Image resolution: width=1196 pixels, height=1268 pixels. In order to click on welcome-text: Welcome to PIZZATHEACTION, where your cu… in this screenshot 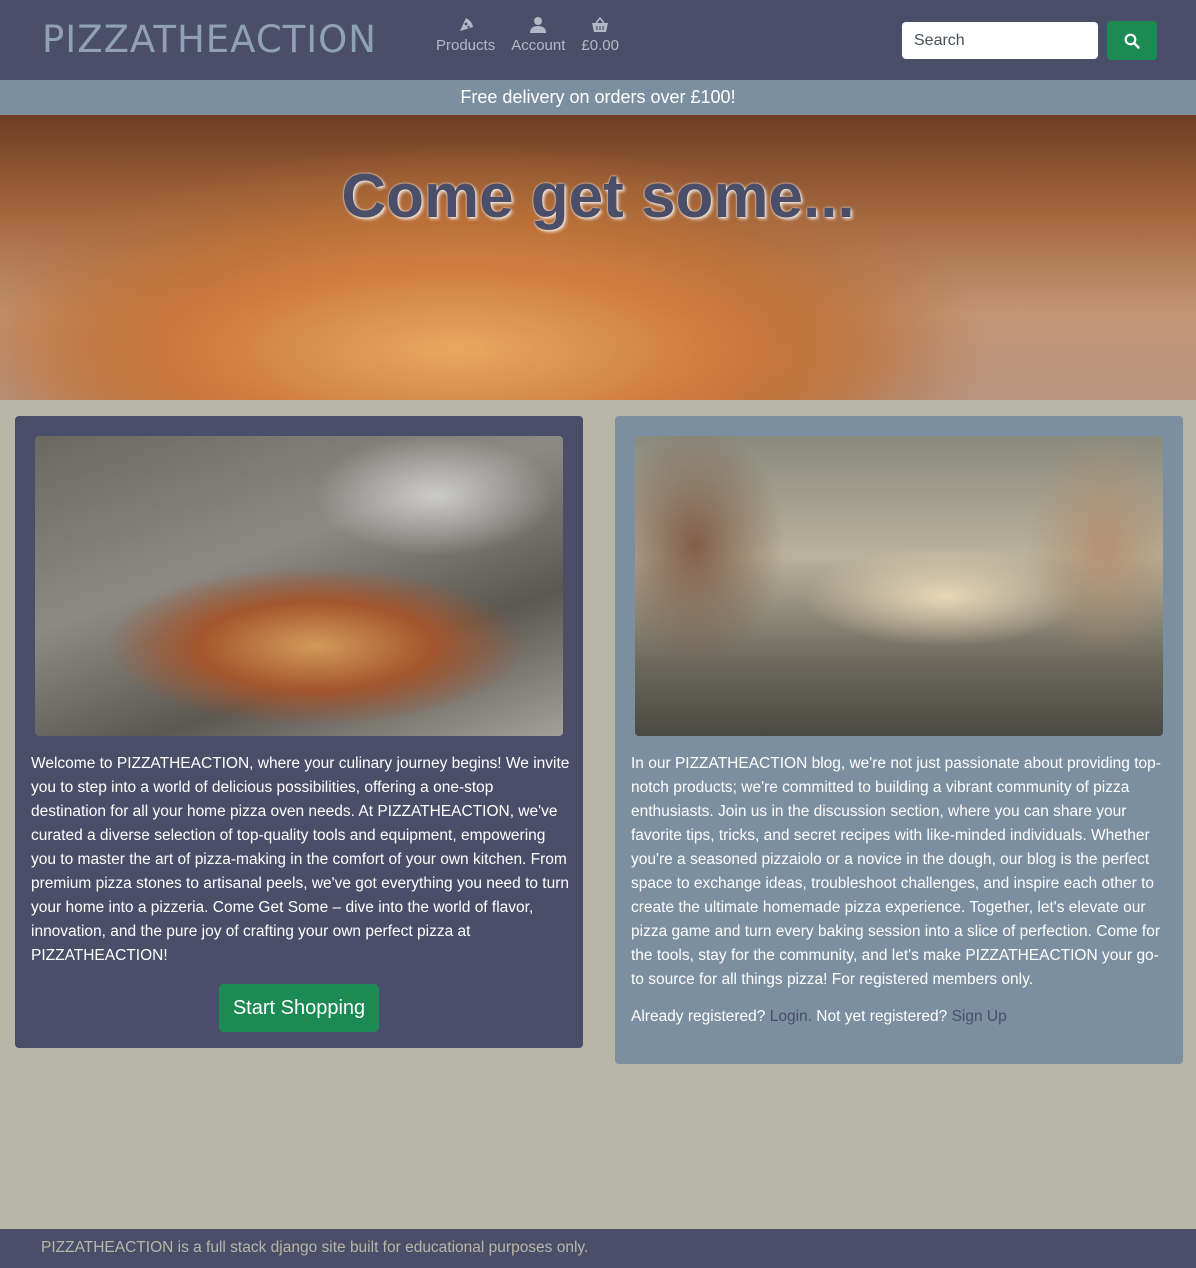, I will do `click(300, 859)`.